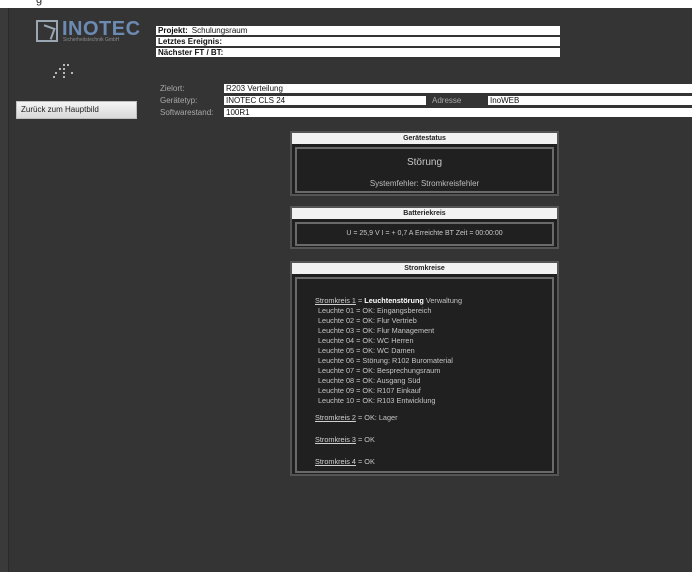 This screenshot has width=692, height=572. I want to click on circuit-2-status: = OK: Lager, so click(376, 417).